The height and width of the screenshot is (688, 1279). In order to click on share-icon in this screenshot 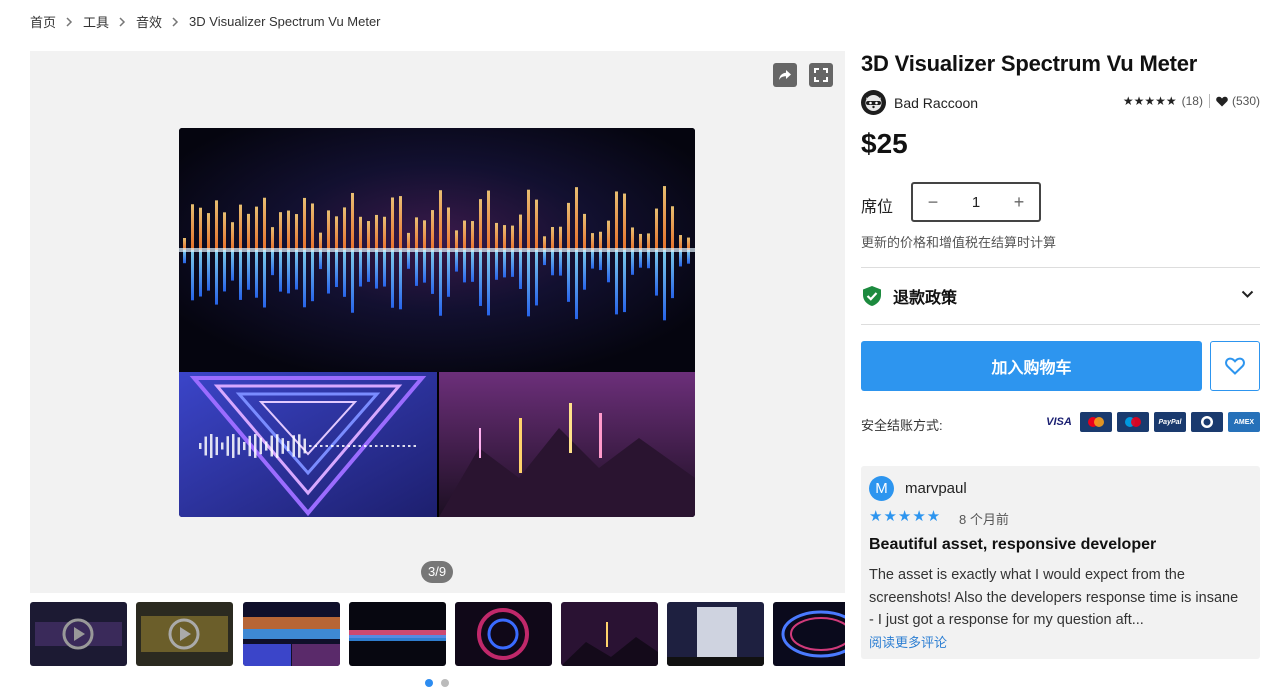, I will do `click(785, 75)`.